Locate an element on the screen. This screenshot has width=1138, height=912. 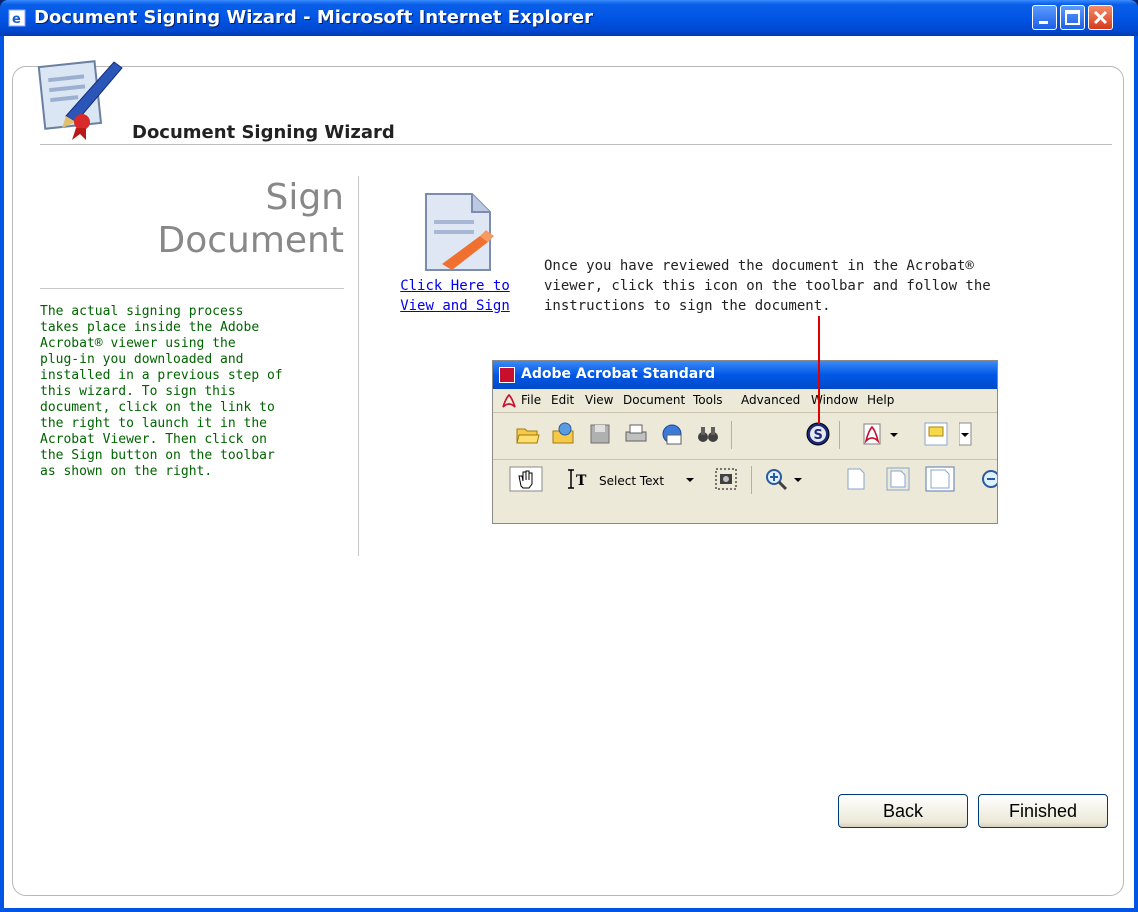
step-title-line1: Sign is located at coordinates (304, 197).